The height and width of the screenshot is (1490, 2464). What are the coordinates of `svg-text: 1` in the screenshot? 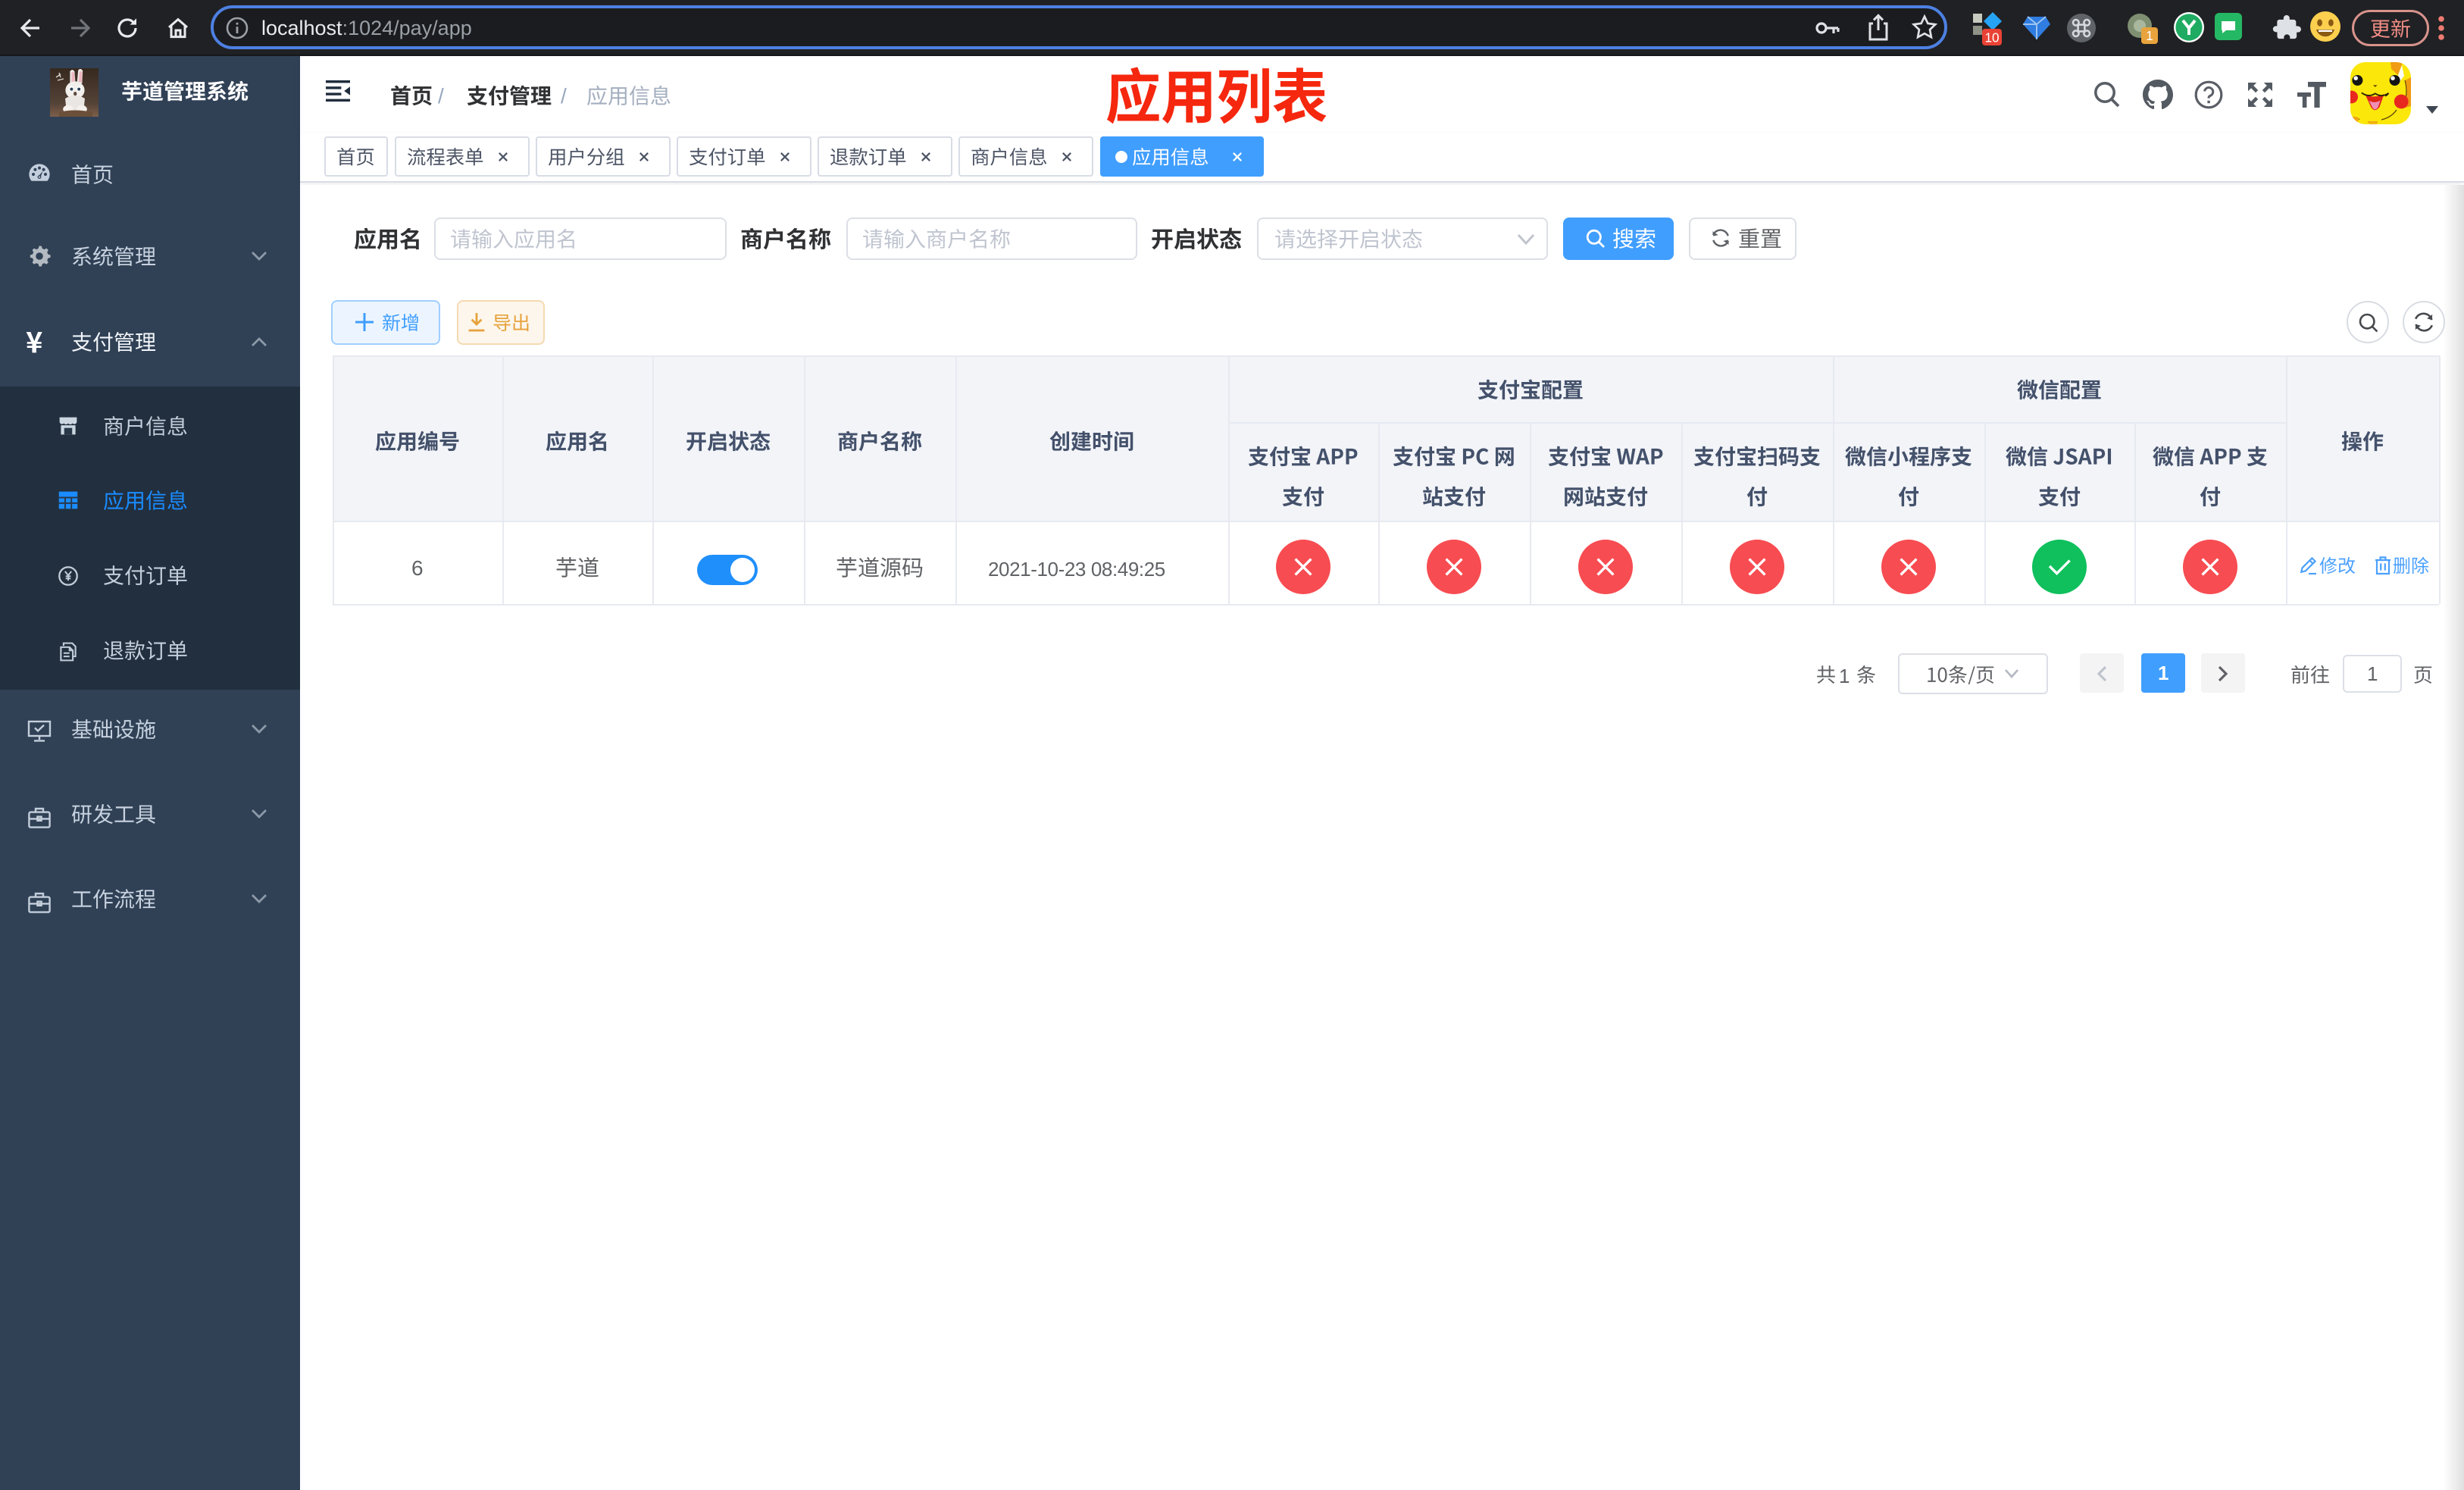 It's located at (2149, 36).